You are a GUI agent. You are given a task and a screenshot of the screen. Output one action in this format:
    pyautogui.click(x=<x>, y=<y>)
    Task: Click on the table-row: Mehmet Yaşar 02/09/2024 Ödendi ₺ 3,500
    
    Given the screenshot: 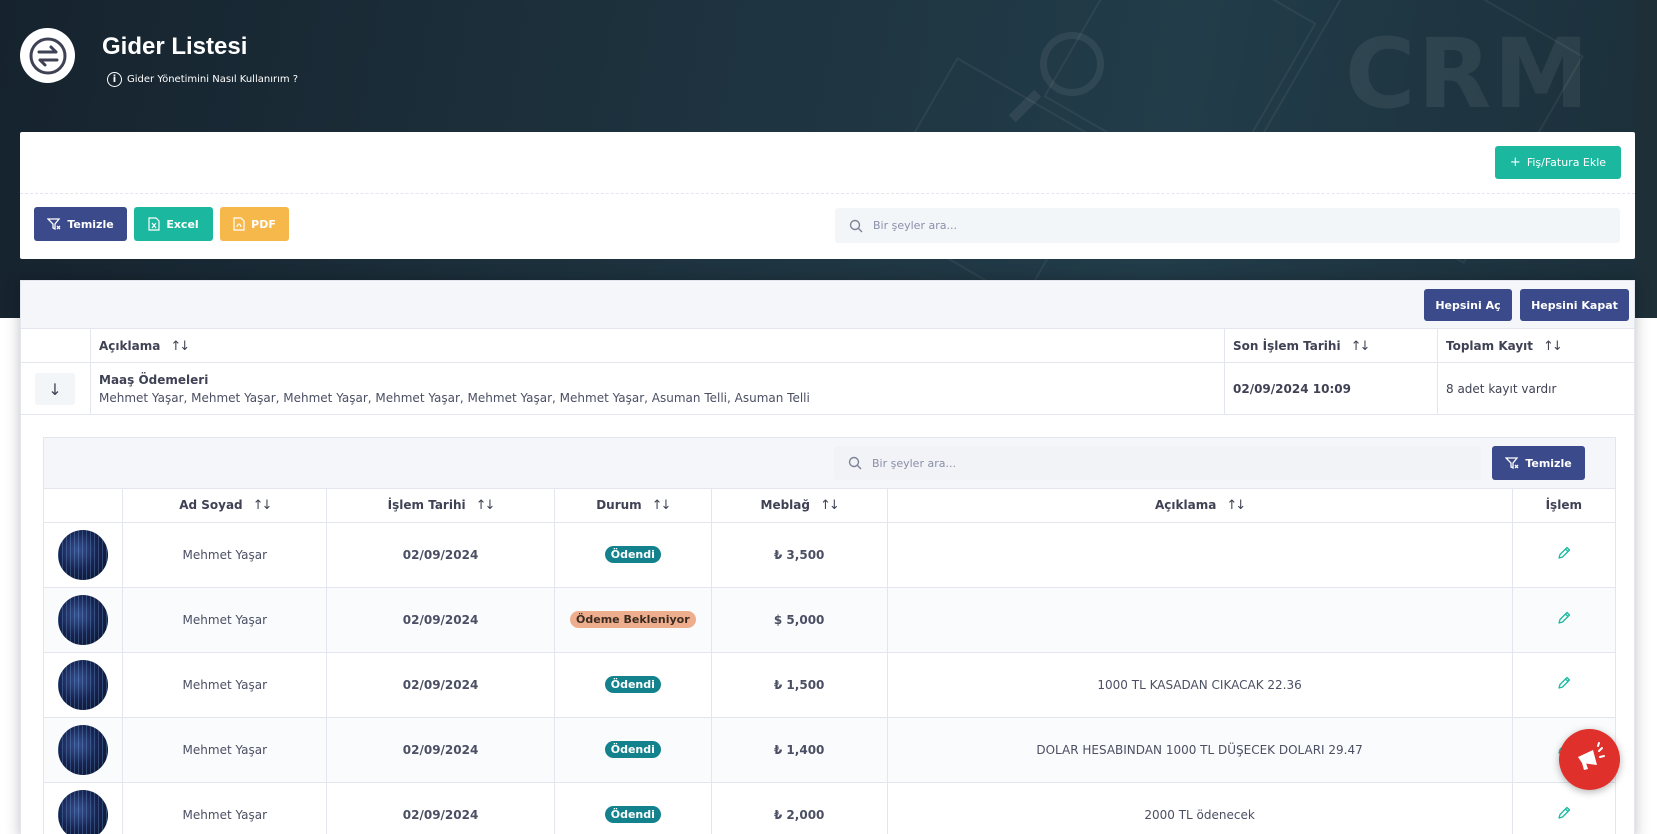 What is the action you would take?
    pyautogui.click(x=829, y=555)
    